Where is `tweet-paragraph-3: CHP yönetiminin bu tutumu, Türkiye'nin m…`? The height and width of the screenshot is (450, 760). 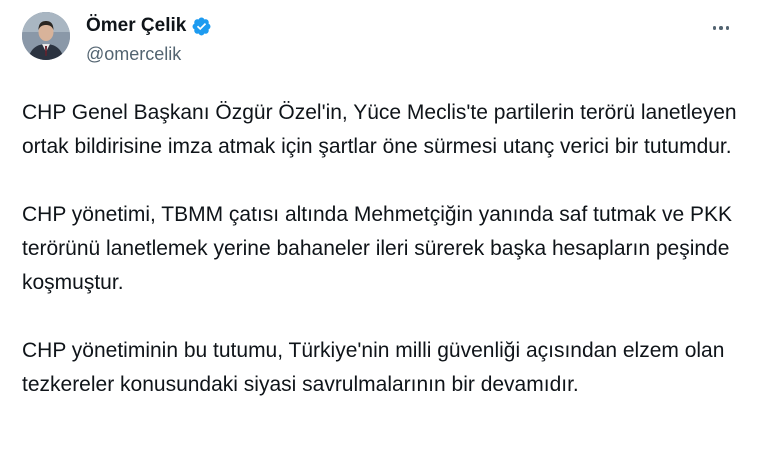
tweet-paragraph-3: CHP yönetiminin bu tutumu, Türkiye'nin m… is located at coordinates (373, 367).